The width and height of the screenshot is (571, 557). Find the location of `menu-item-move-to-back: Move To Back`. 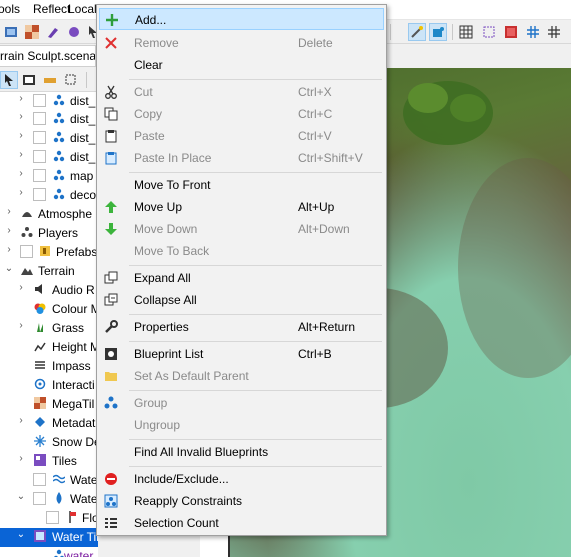

menu-item-move-to-back: Move To Back is located at coordinates (241, 251).